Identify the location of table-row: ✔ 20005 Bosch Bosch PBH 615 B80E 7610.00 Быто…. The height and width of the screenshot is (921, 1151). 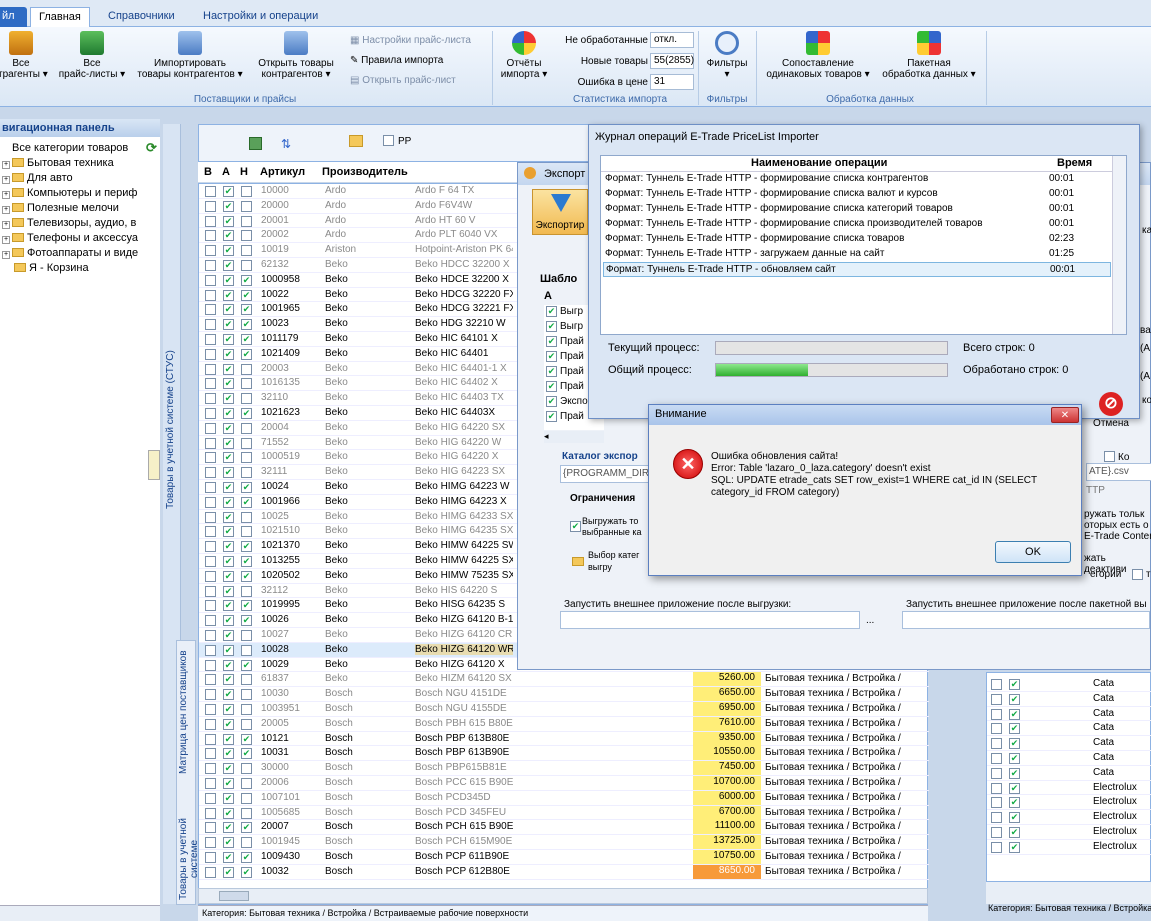
(564, 724).